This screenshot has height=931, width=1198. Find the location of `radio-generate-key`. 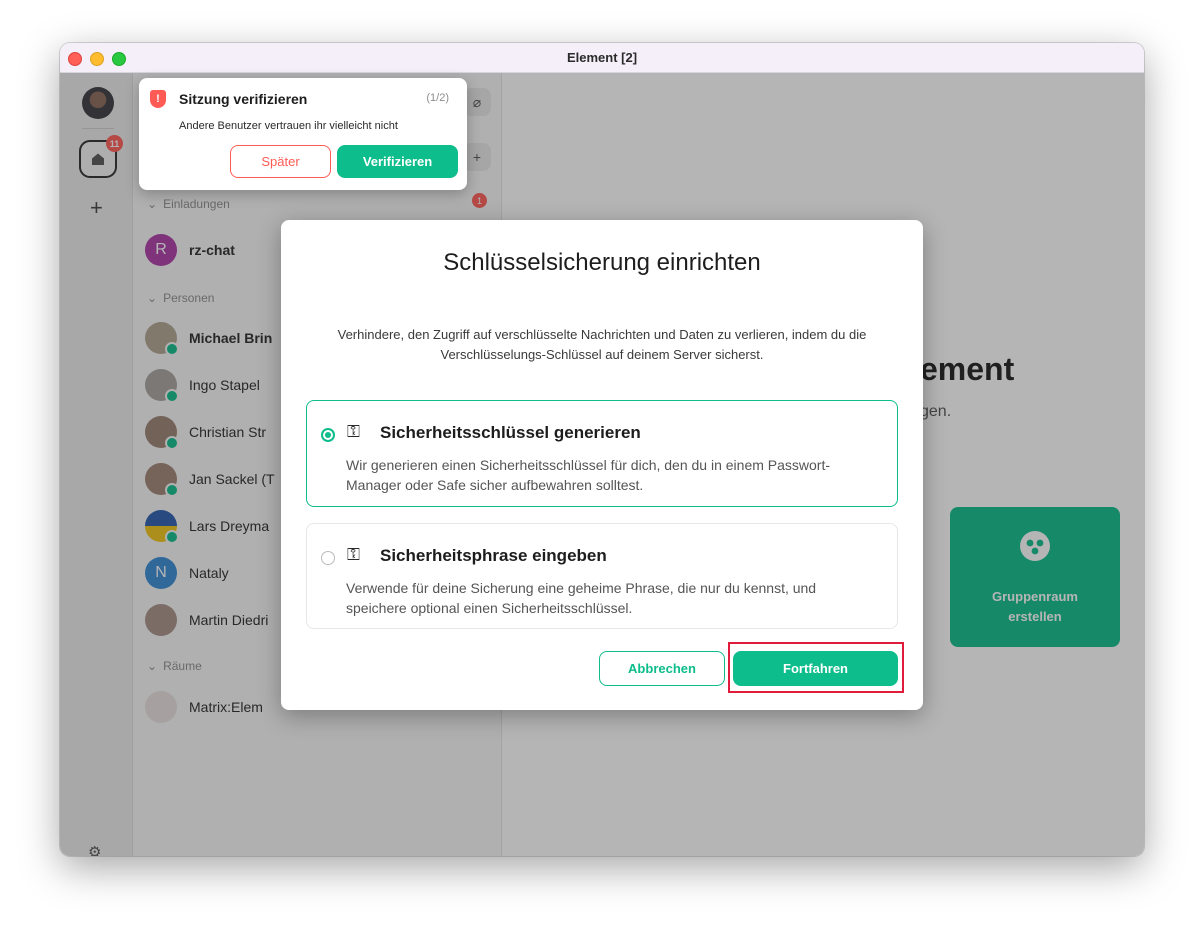

radio-generate-key is located at coordinates (328, 435).